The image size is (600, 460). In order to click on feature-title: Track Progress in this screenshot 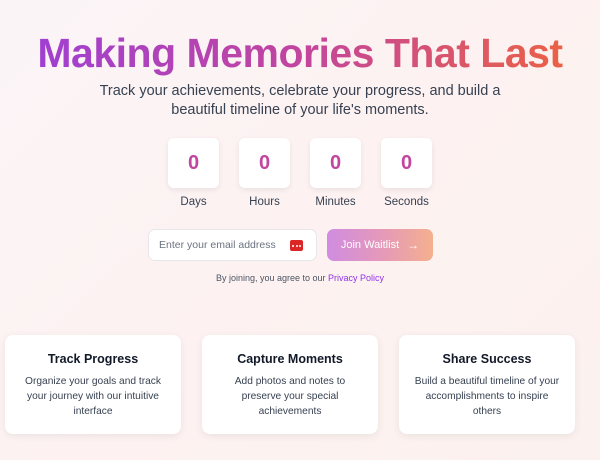, I will do `click(93, 359)`.